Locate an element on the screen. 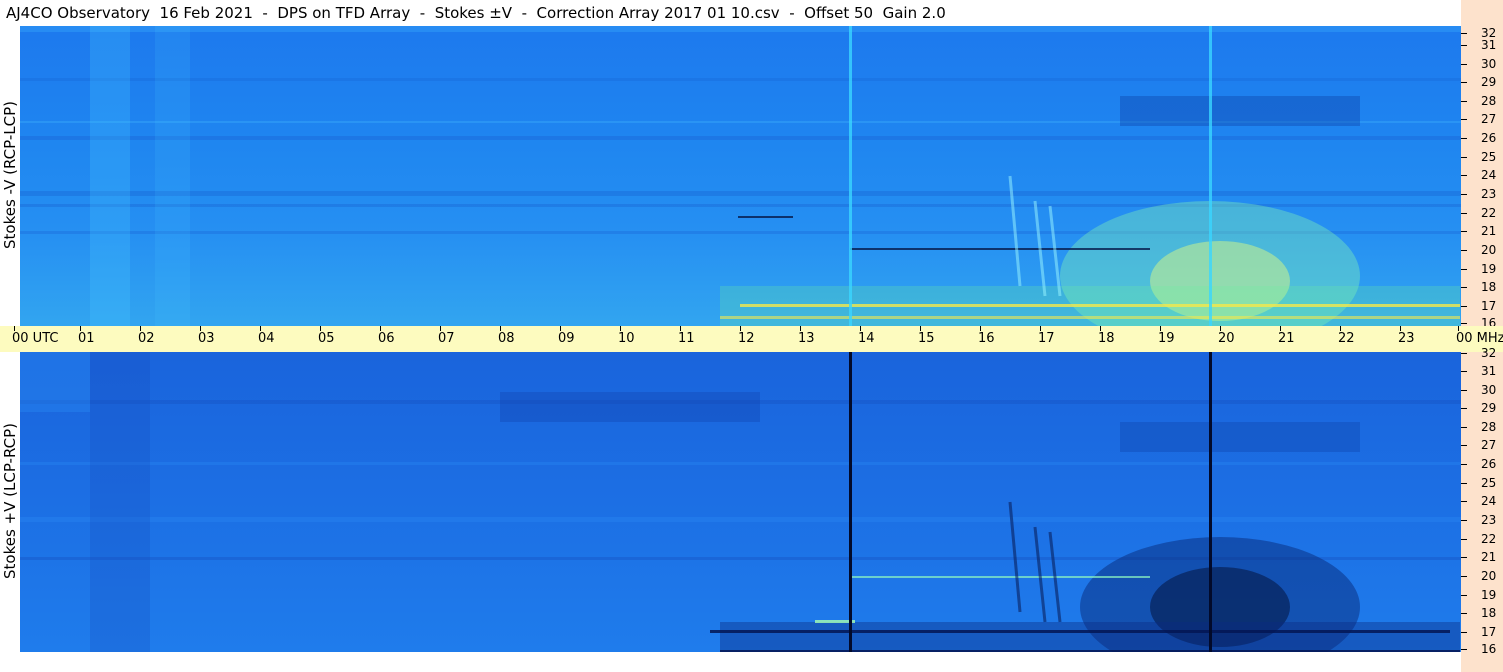 The height and width of the screenshot is (672, 1503). freq-tick: 32 is located at coordinates (1482, 353).